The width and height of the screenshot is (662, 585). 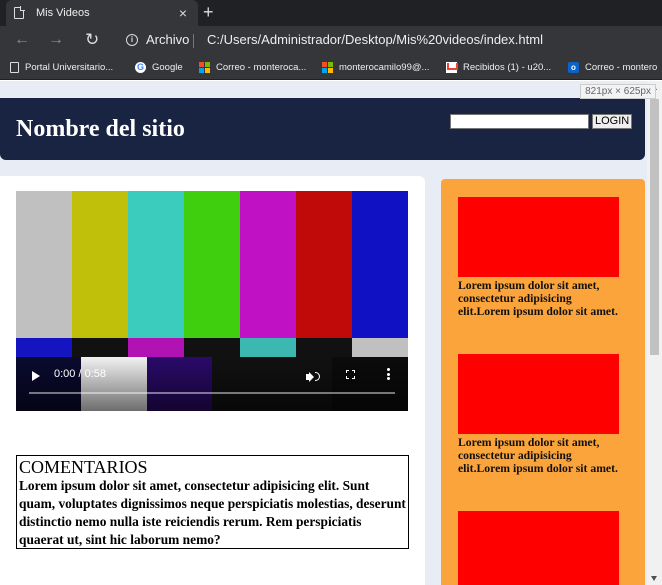 I want to click on comments-title: COMENTARIOS, so click(x=83, y=467).